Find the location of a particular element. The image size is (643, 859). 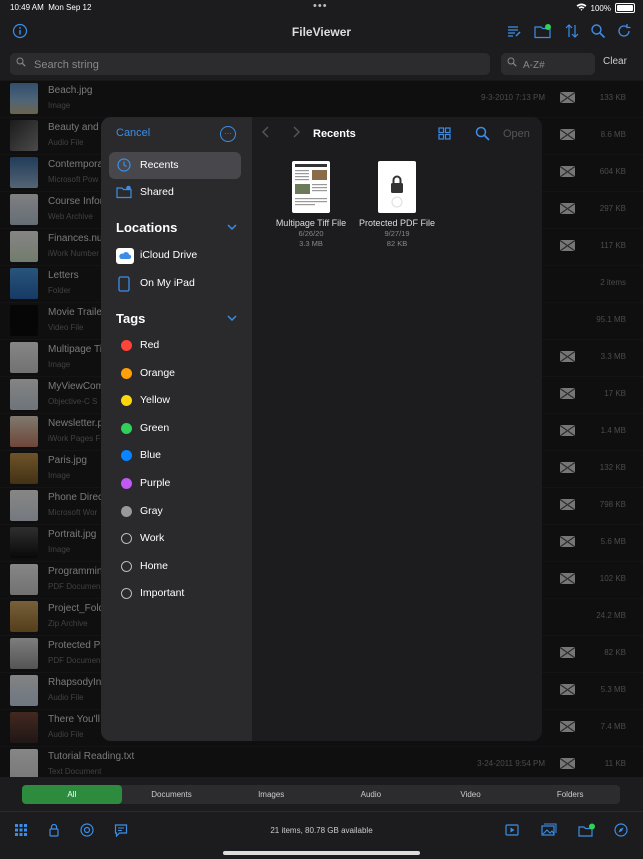

search-input is located at coordinates (254, 65).